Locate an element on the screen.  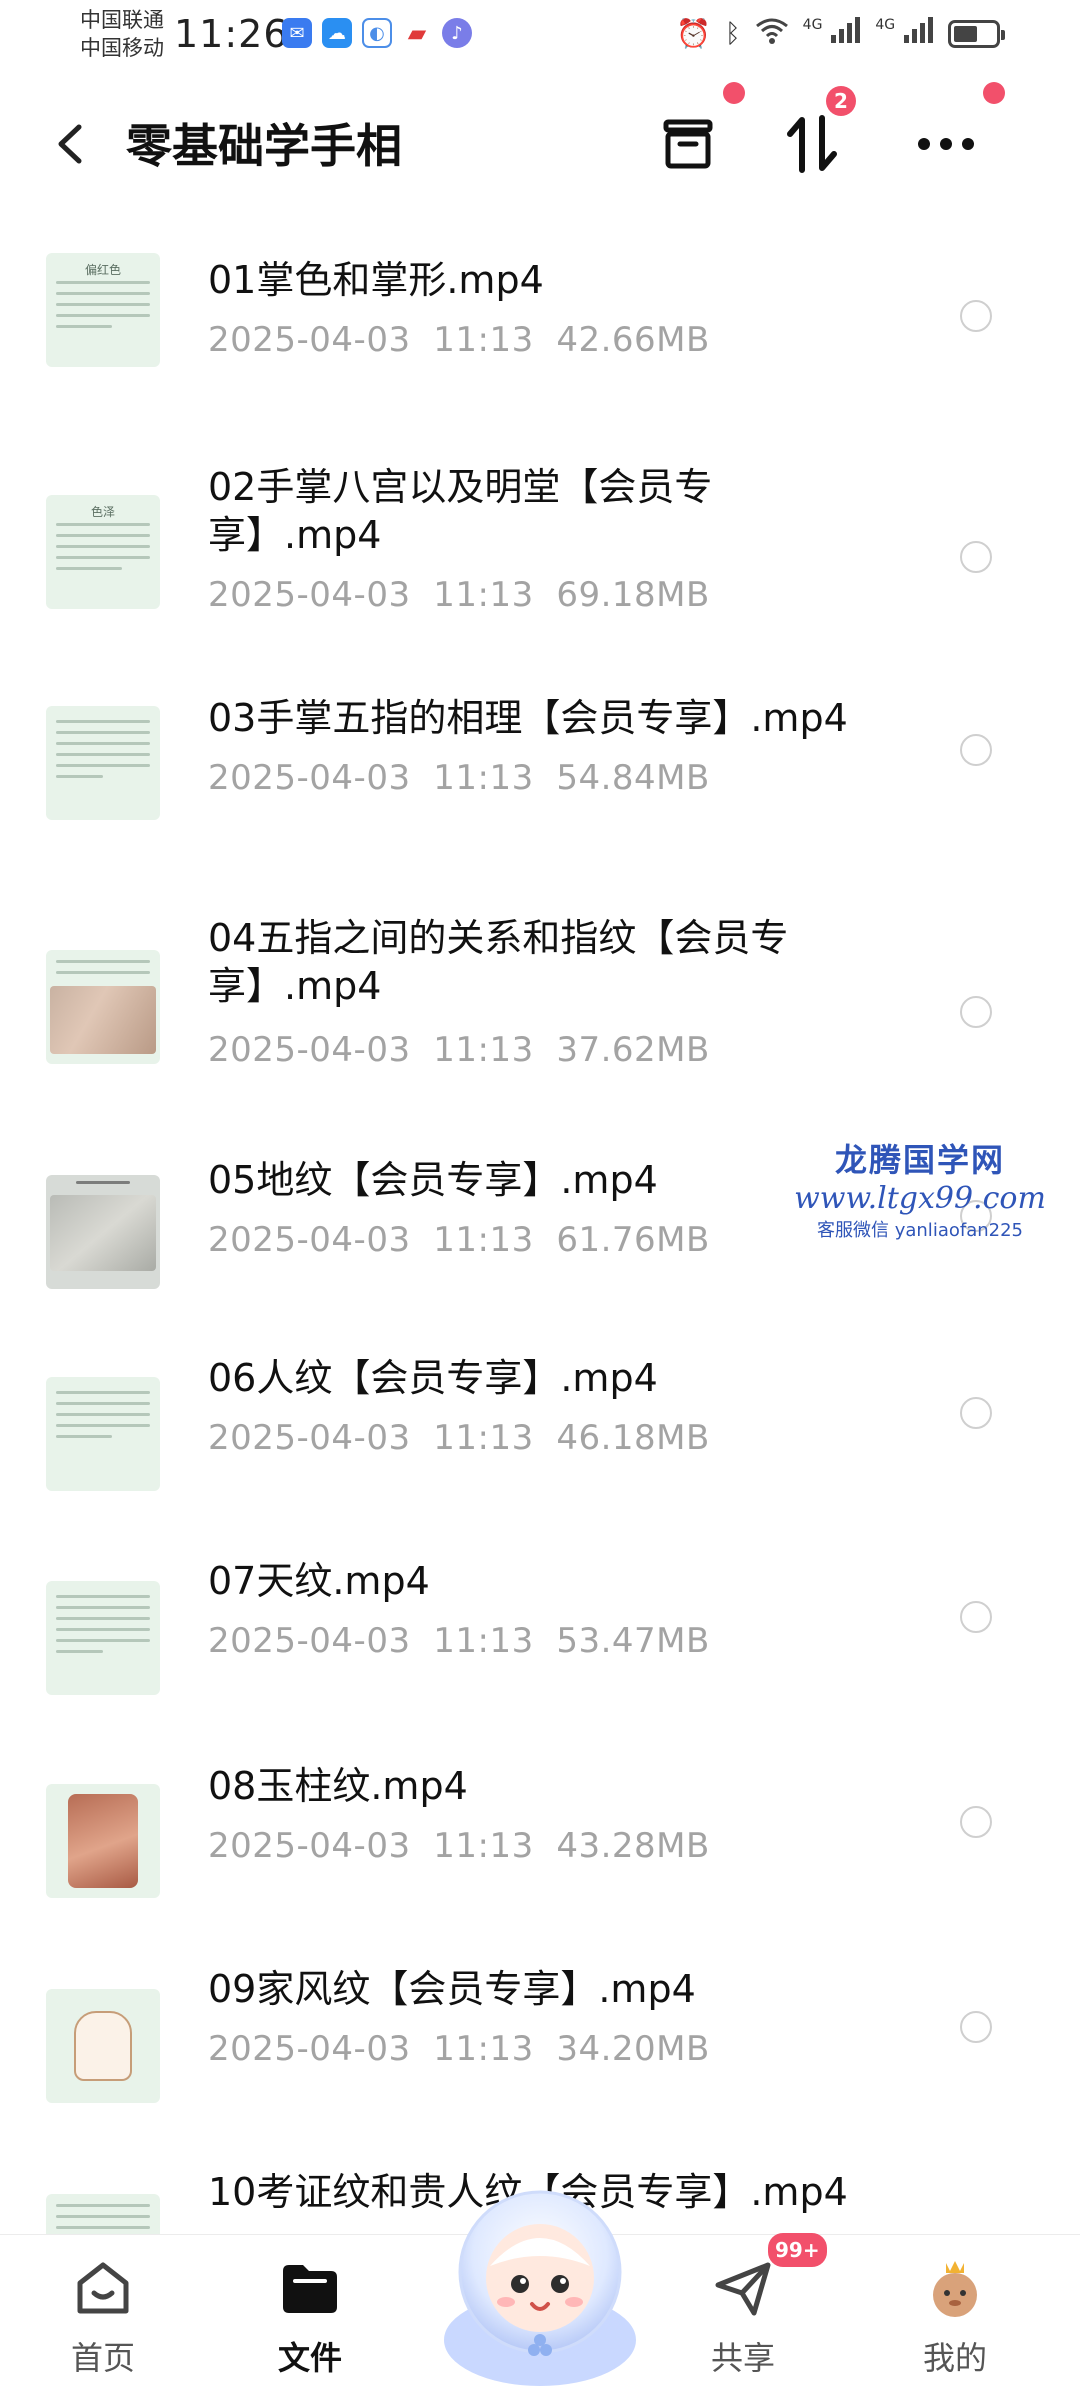
file-meta: 2025-04-03 11:13 54.84MB is located at coordinates (459, 778).